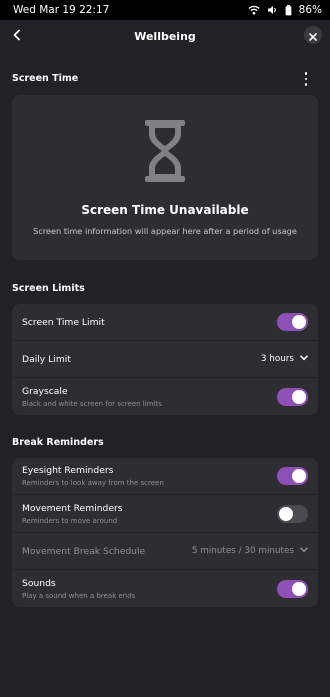 The image size is (330, 697). Describe the element at coordinates (39, 583) in the screenshot. I see `sounds-label: Sounds` at that location.